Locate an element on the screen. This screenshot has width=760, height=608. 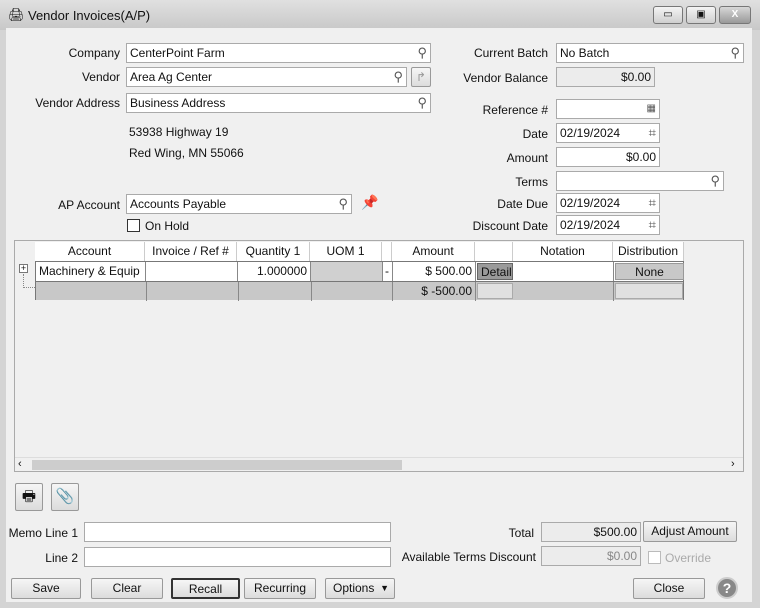
on-hold-label: On Hold is located at coordinates (167, 226).